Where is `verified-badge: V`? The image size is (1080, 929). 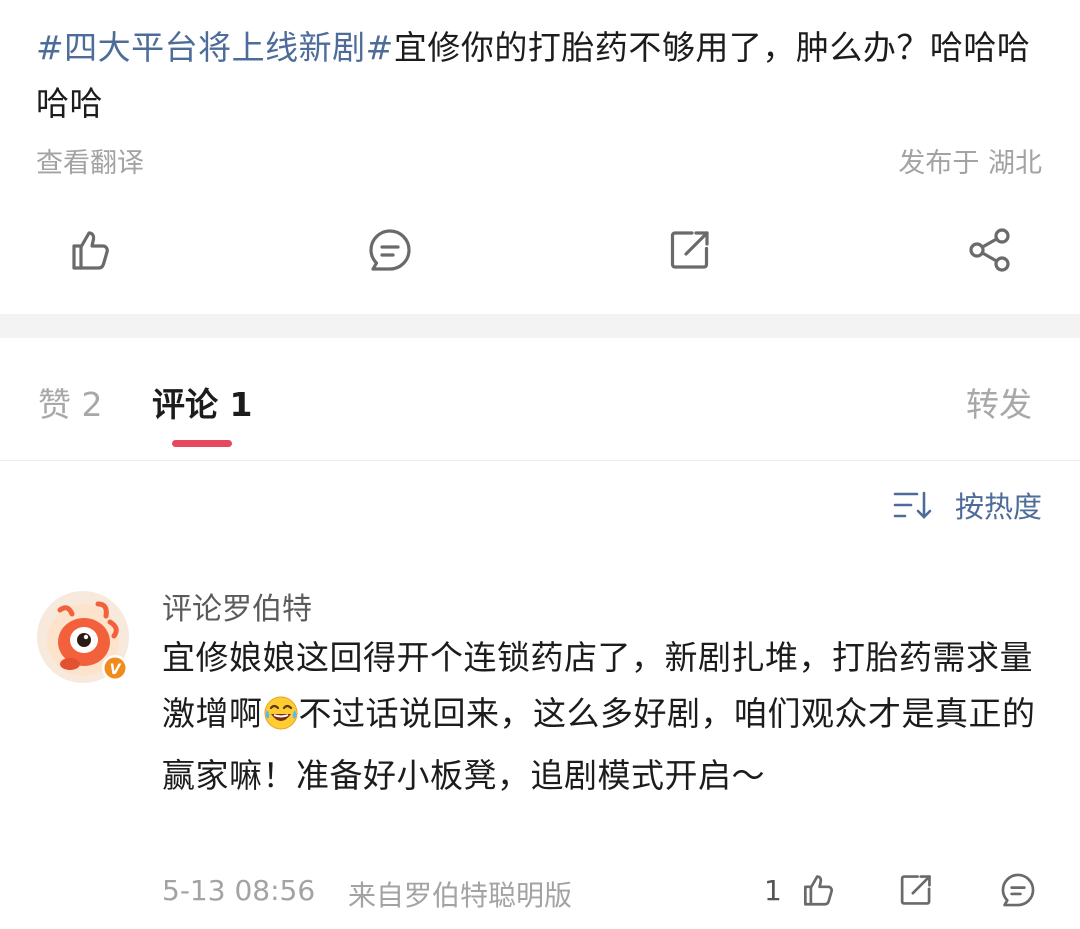 verified-badge: V is located at coordinates (116, 670).